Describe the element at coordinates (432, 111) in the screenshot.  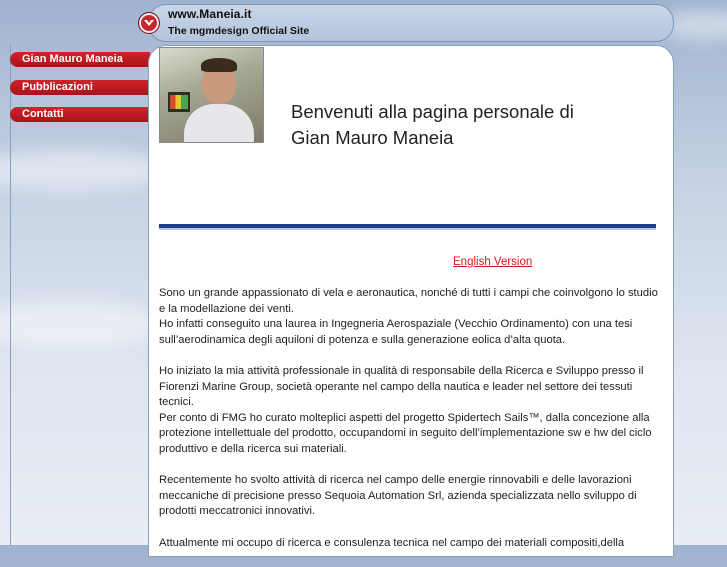
I see `welcome-line-1: Benvenuti alla pagina personale di` at that location.